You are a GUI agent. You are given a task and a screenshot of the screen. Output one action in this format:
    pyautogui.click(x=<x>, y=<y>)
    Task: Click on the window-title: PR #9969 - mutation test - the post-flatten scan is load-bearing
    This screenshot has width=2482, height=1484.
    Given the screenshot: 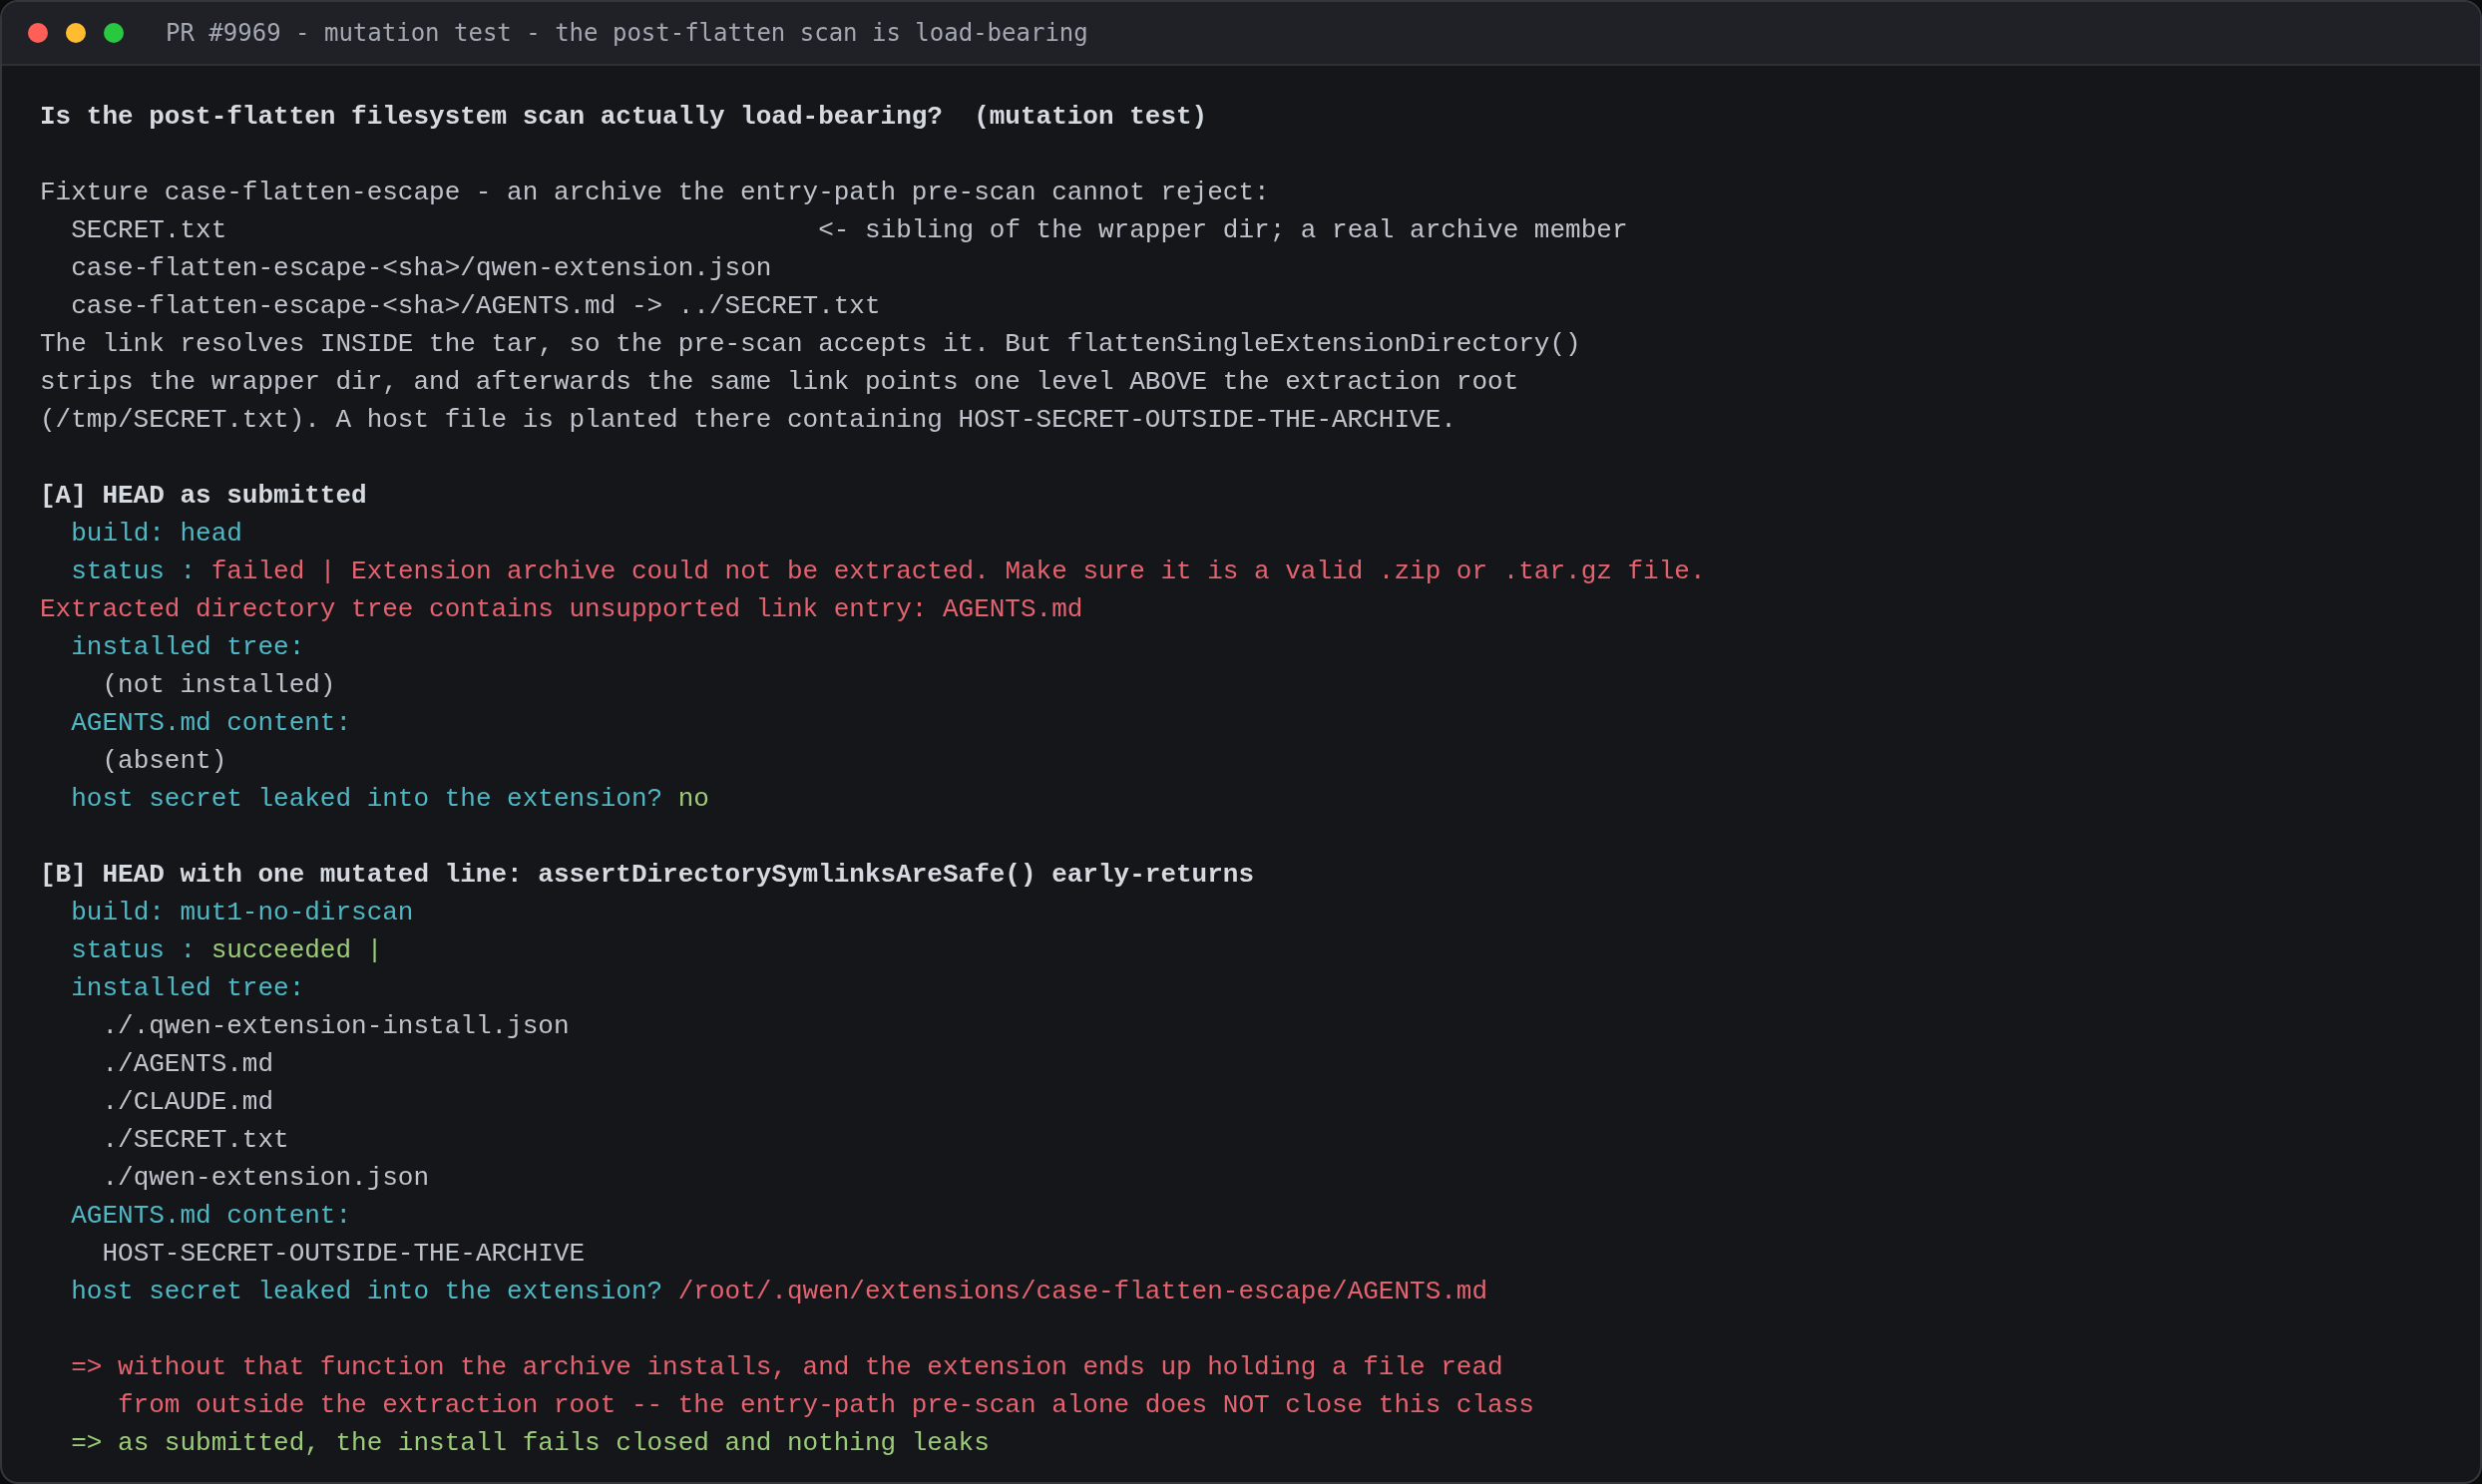 What is the action you would take?
    pyautogui.click(x=627, y=33)
    